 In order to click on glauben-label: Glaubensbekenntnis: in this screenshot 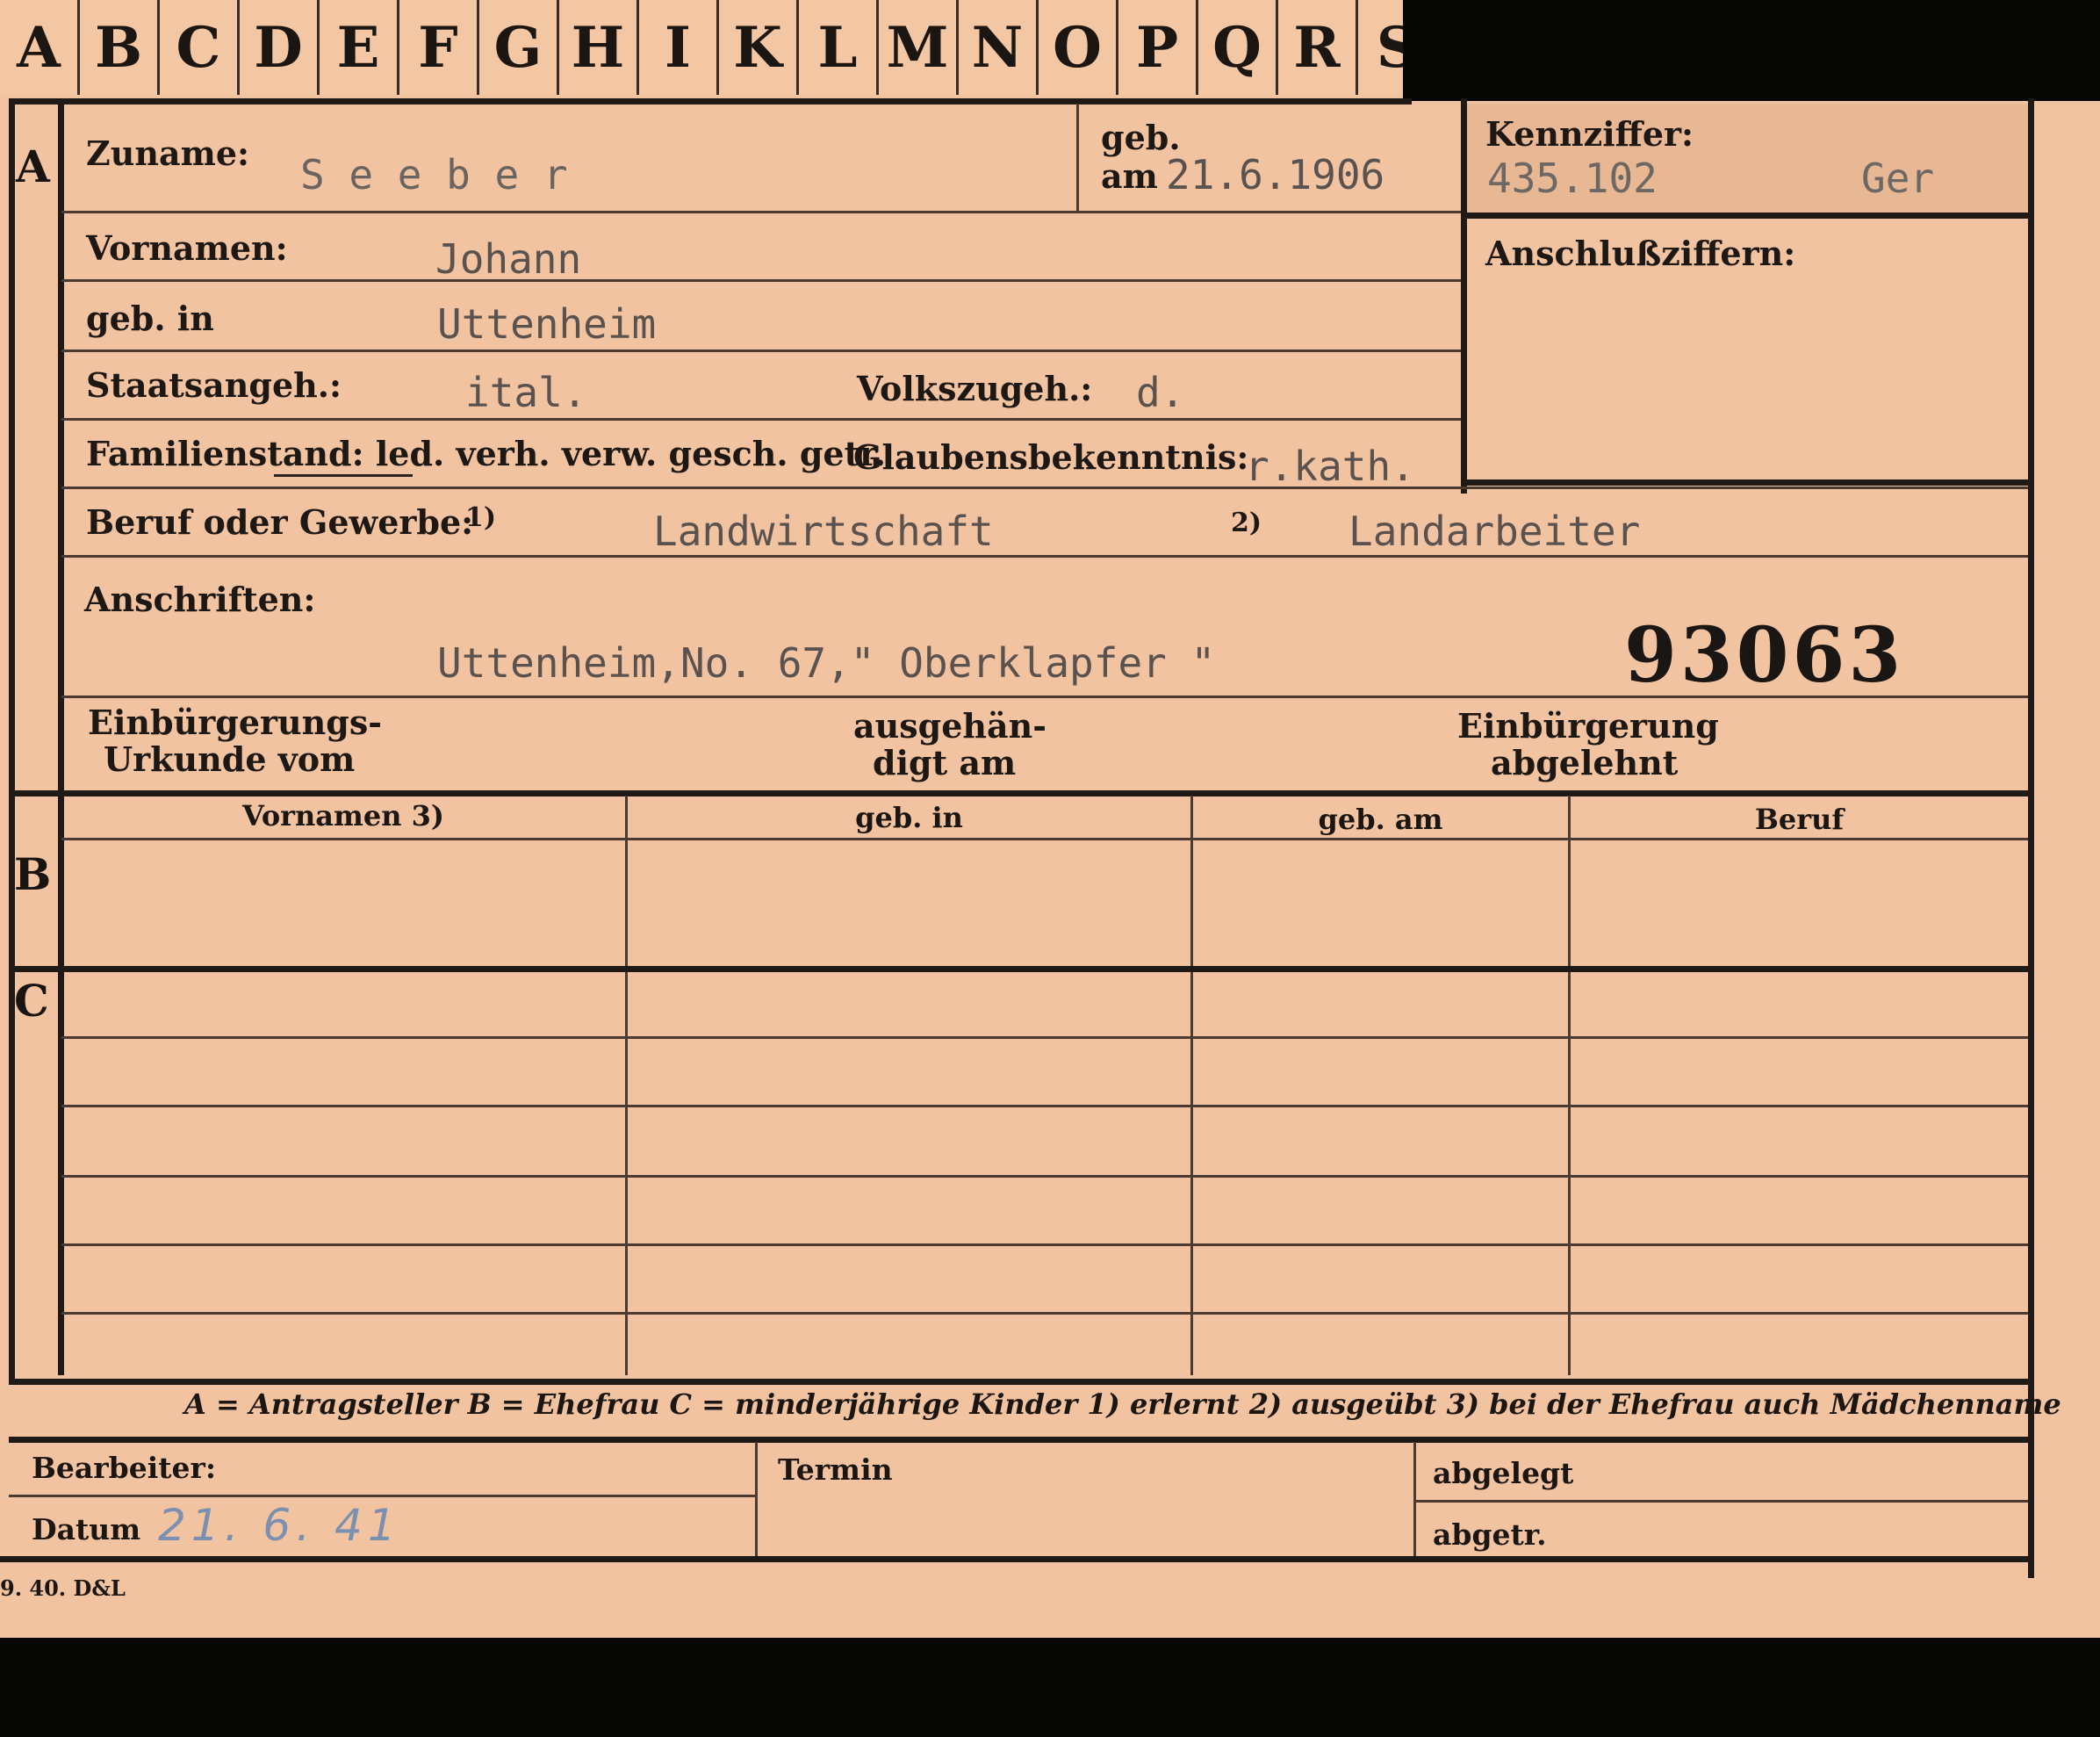, I will do `click(1051, 457)`.